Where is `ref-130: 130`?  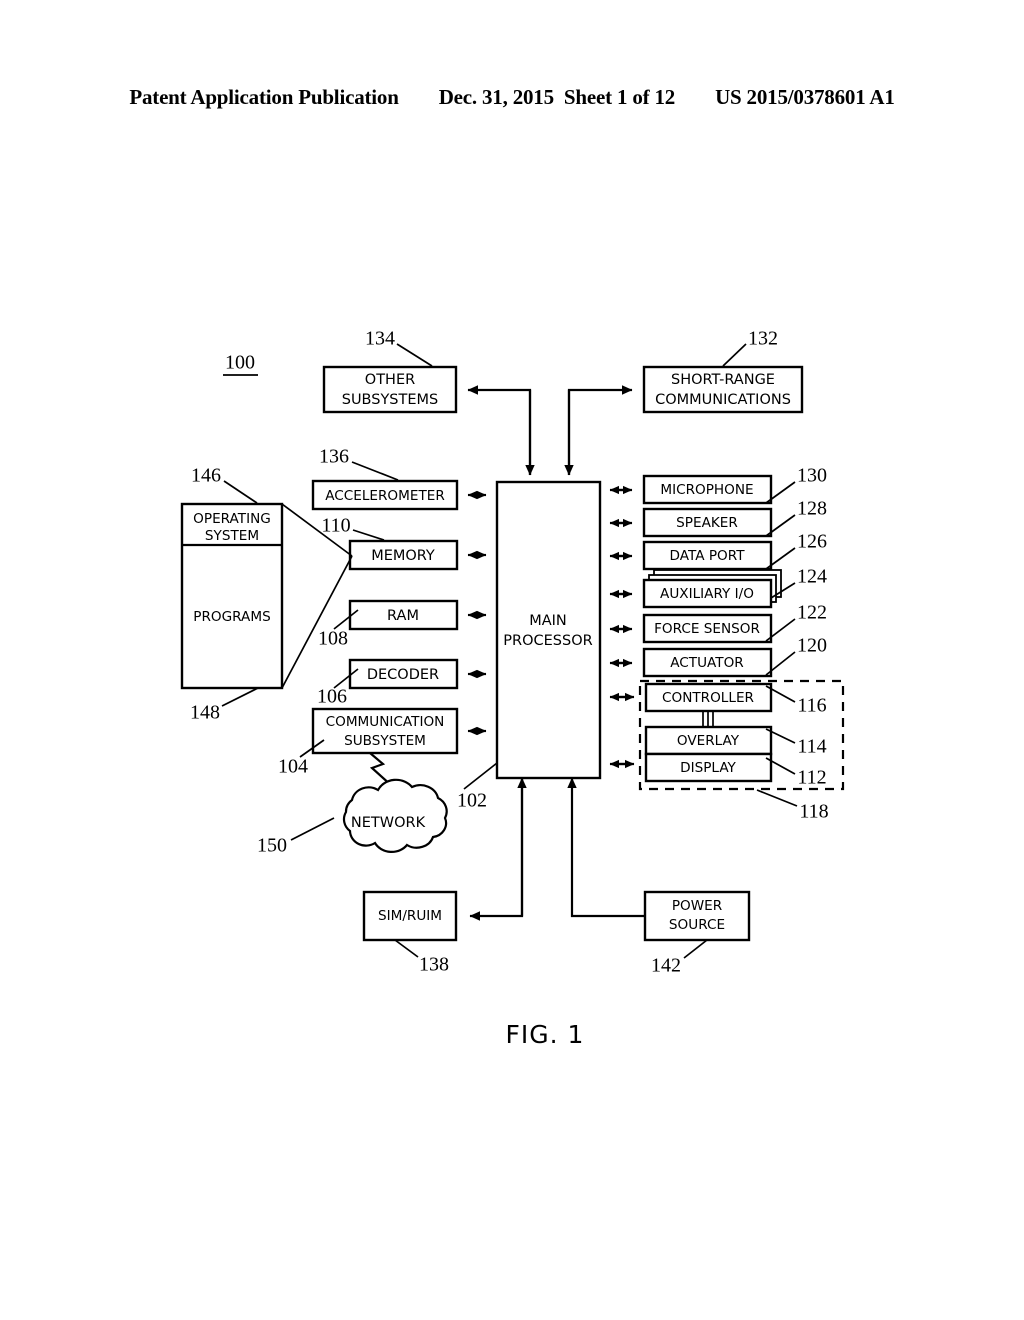 ref-130: 130 is located at coordinates (812, 476).